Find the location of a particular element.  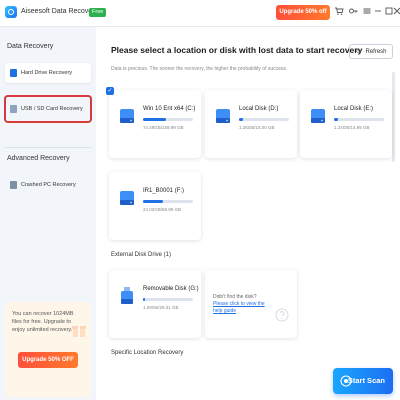

scan-icon is located at coordinates (346, 381).